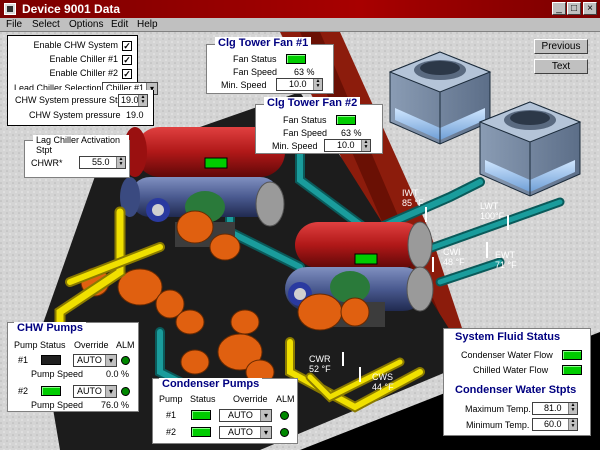 The image size is (600, 450). Describe the element at coordinates (284, 432) in the screenshot. I see `cond-pump-2-alarm` at that location.